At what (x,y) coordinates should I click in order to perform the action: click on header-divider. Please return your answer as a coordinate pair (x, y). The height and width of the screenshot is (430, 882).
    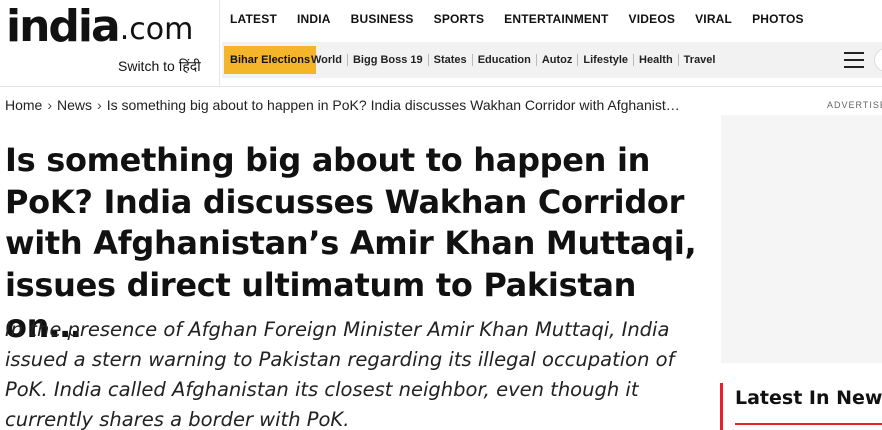
    Looking at the image, I should click on (441, 86).